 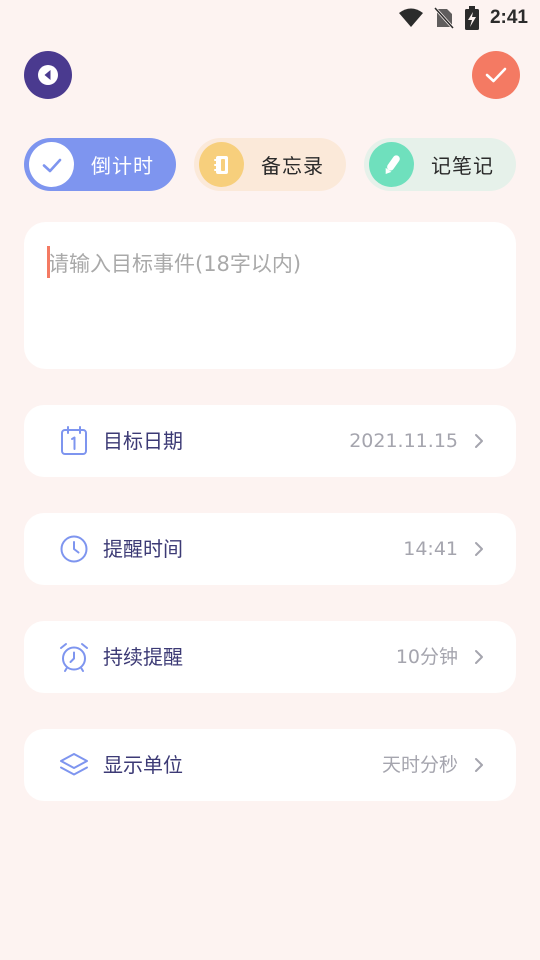 I want to click on row-display-unit-value: 天时分秒, so click(x=419, y=765).